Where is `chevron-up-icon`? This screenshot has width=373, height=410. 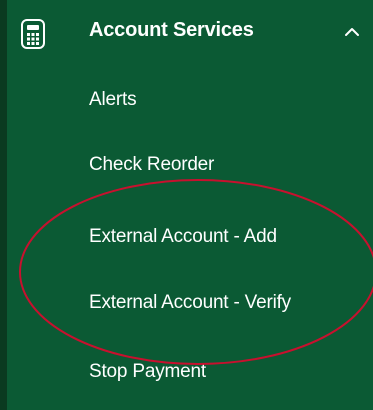
chevron-up-icon is located at coordinates (352, 32).